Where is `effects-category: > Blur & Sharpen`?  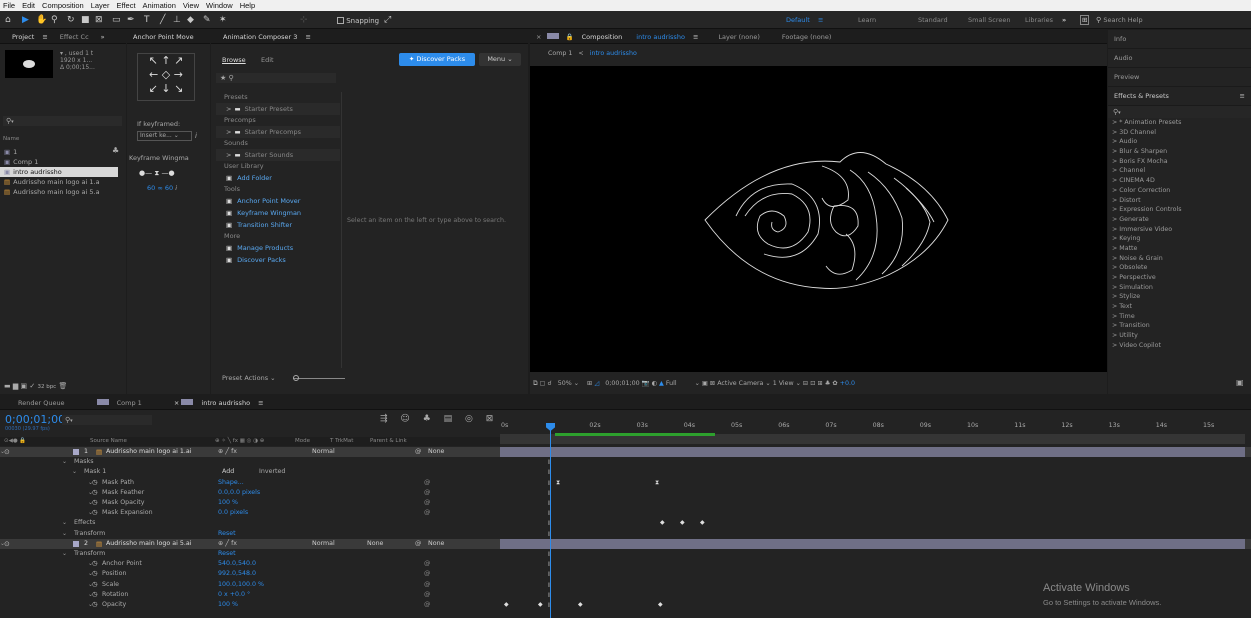
effects-category: > Blur & Sharpen is located at coordinates (1179, 152).